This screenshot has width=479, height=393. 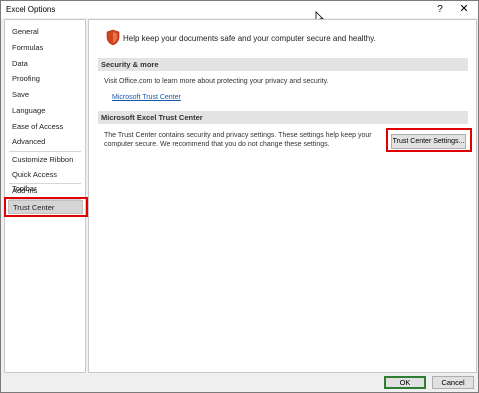 I want to click on sidebar-item-formulas: Formulas, so click(x=45, y=48).